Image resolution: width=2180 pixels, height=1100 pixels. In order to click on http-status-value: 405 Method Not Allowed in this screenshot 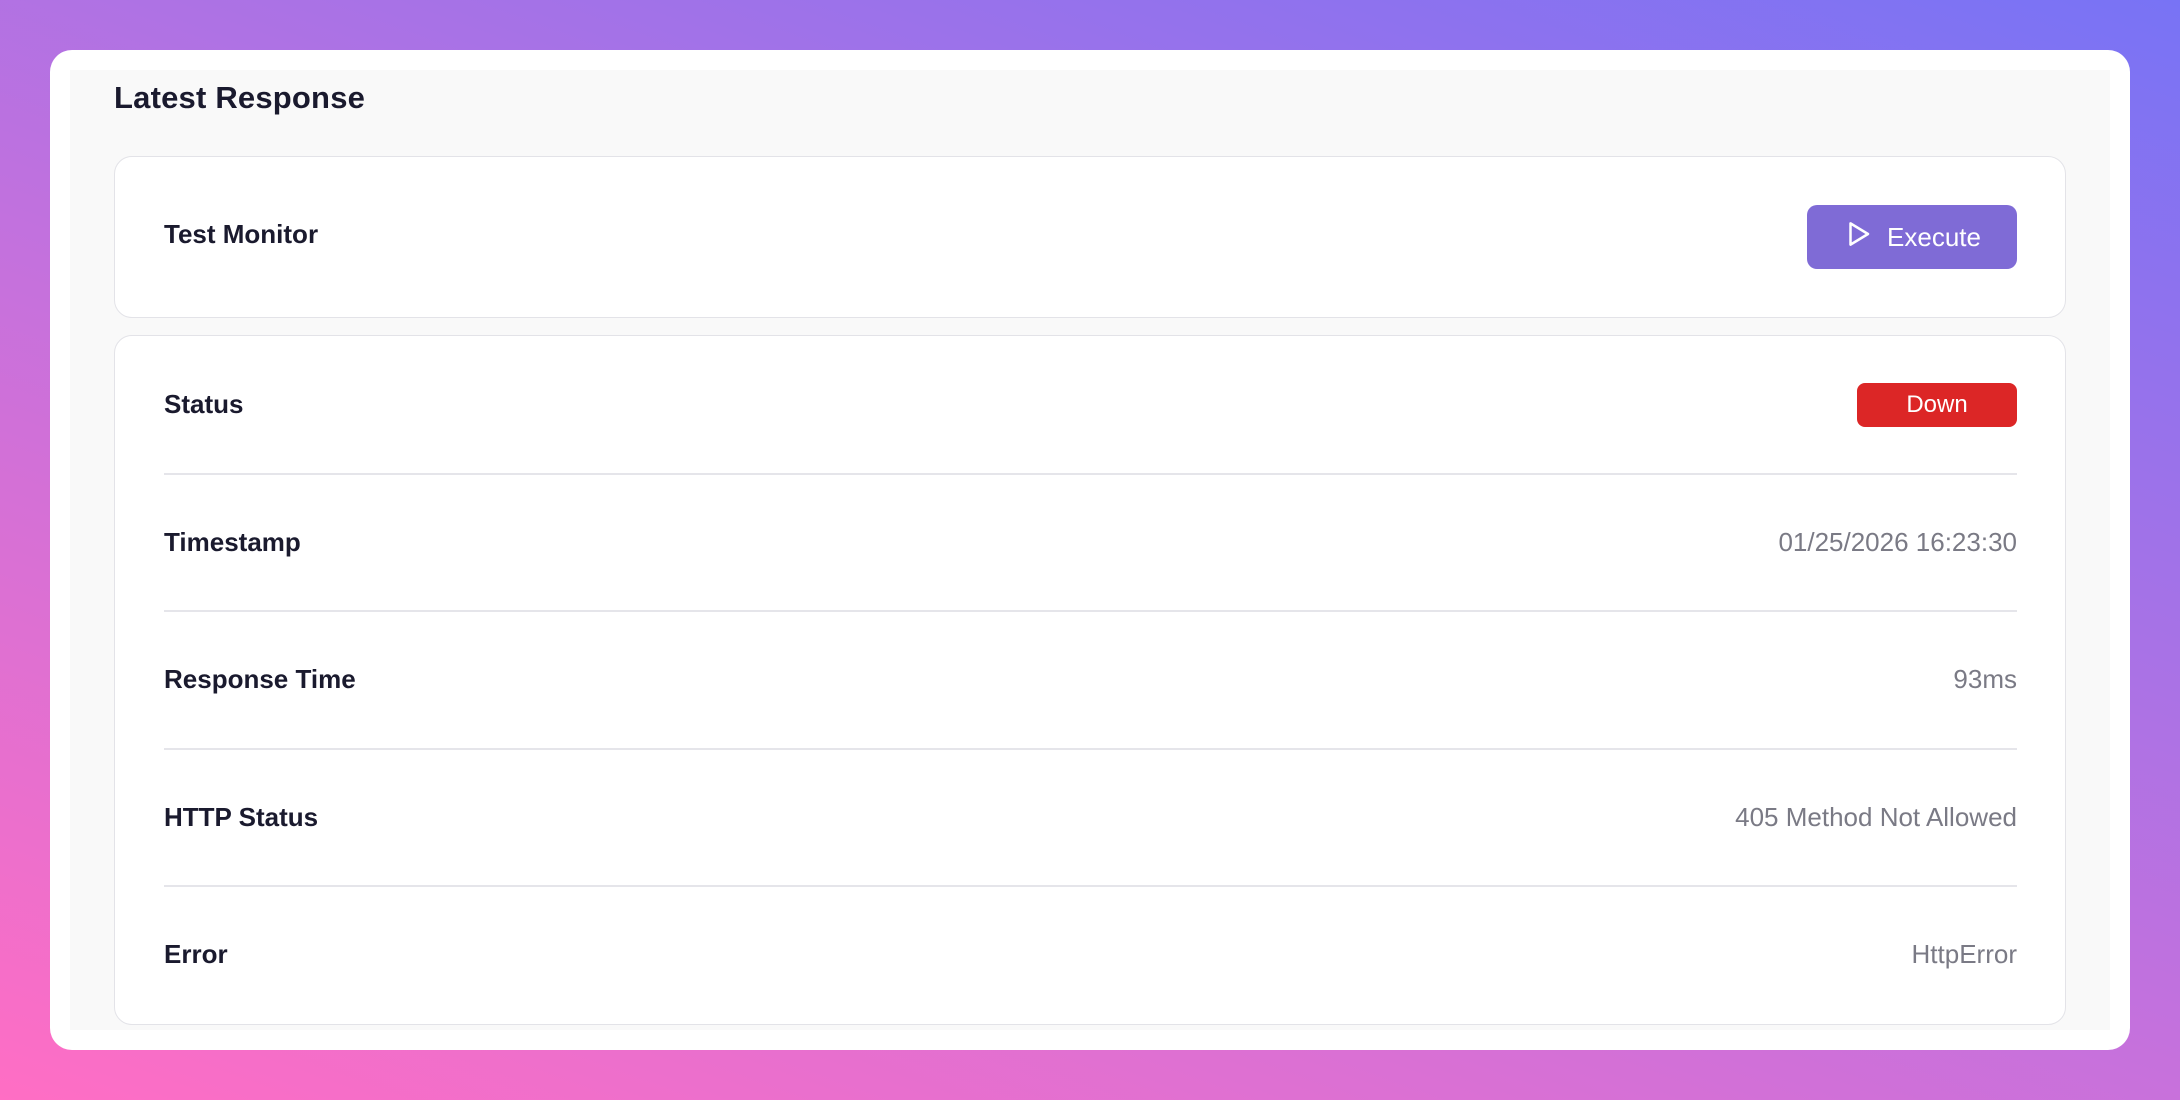, I will do `click(1876, 817)`.